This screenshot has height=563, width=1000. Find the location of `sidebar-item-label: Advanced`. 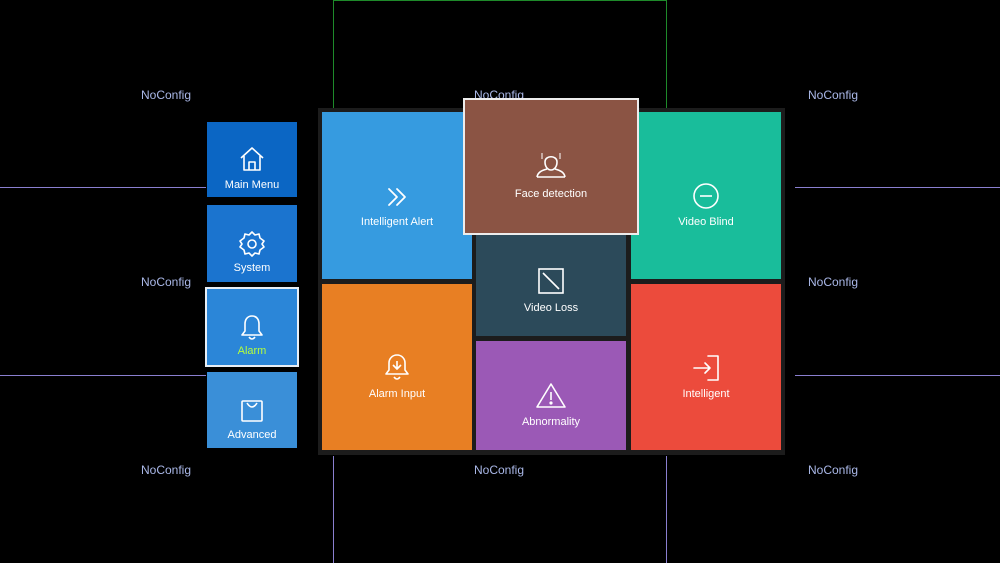

sidebar-item-label: Advanced is located at coordinates (252, 435).